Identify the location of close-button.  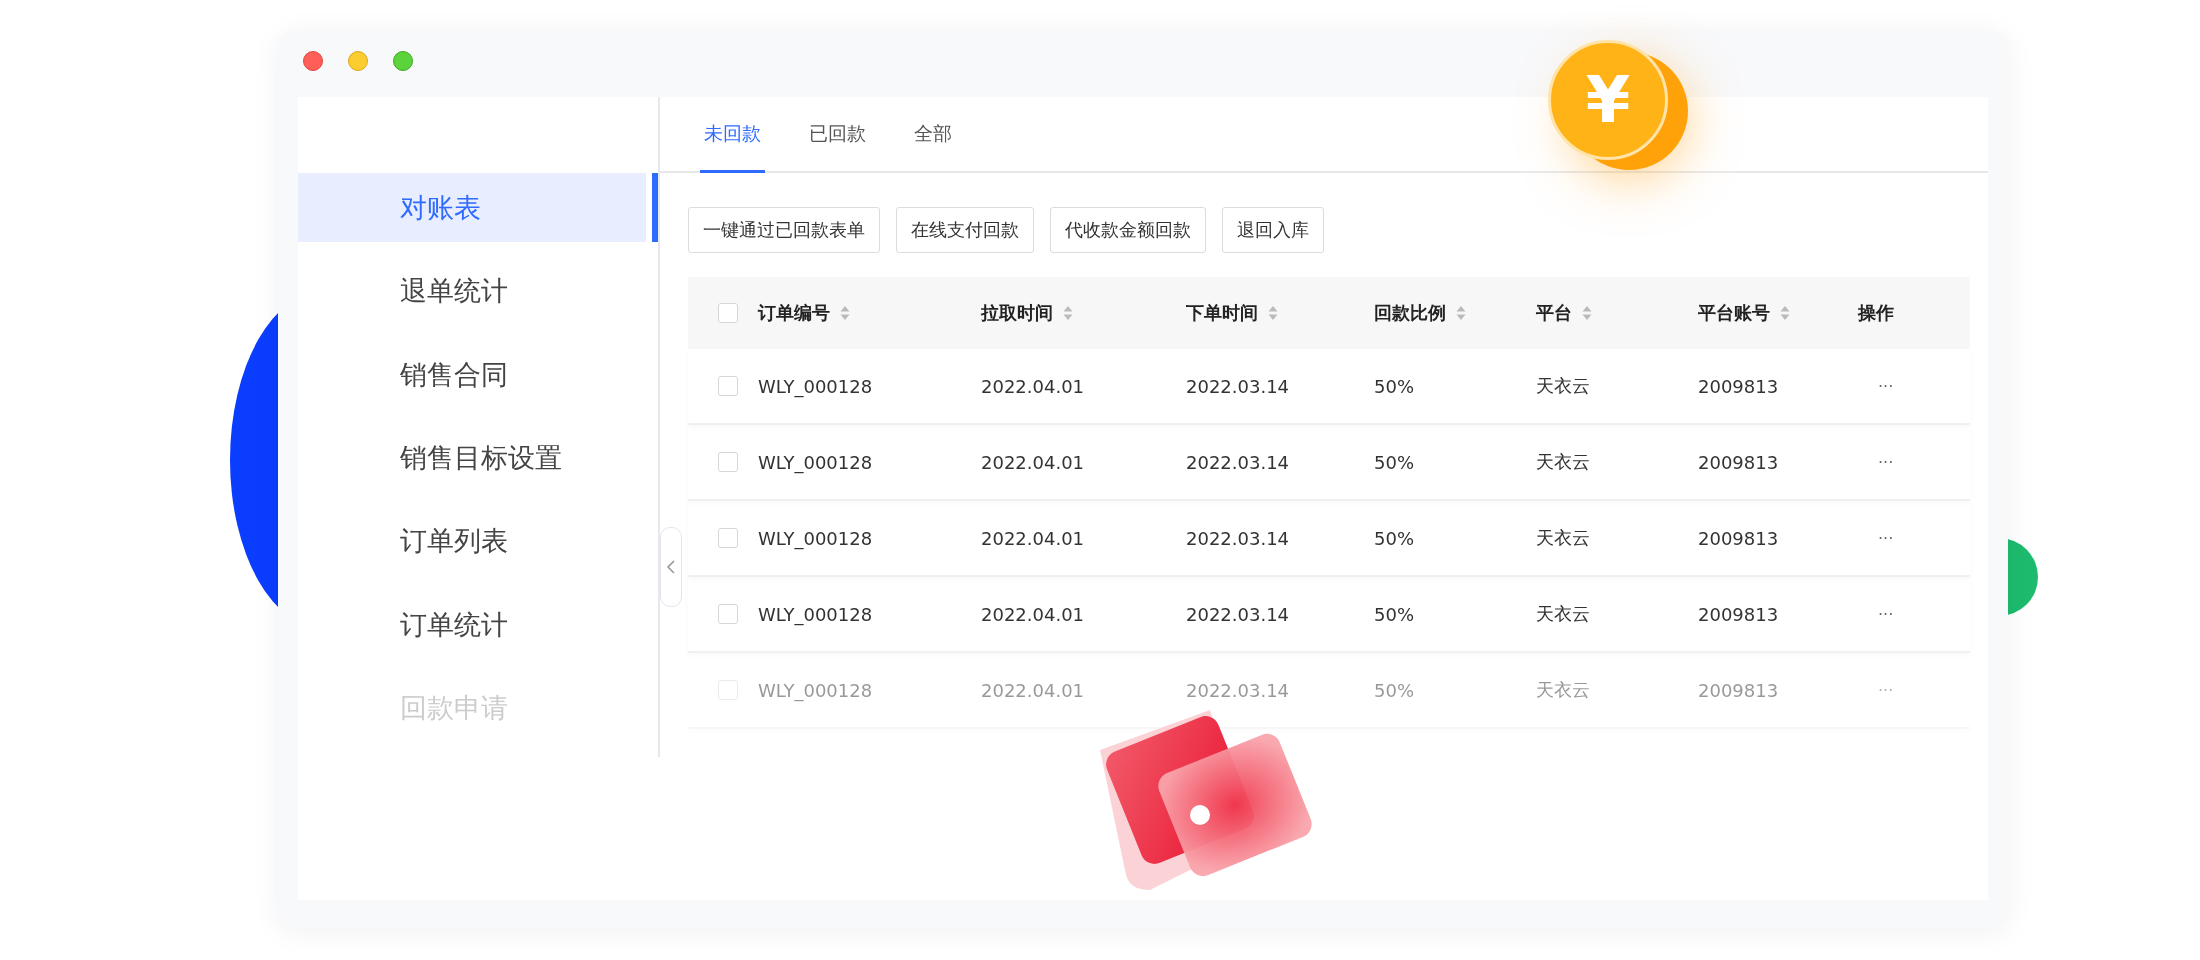
(313, 61).